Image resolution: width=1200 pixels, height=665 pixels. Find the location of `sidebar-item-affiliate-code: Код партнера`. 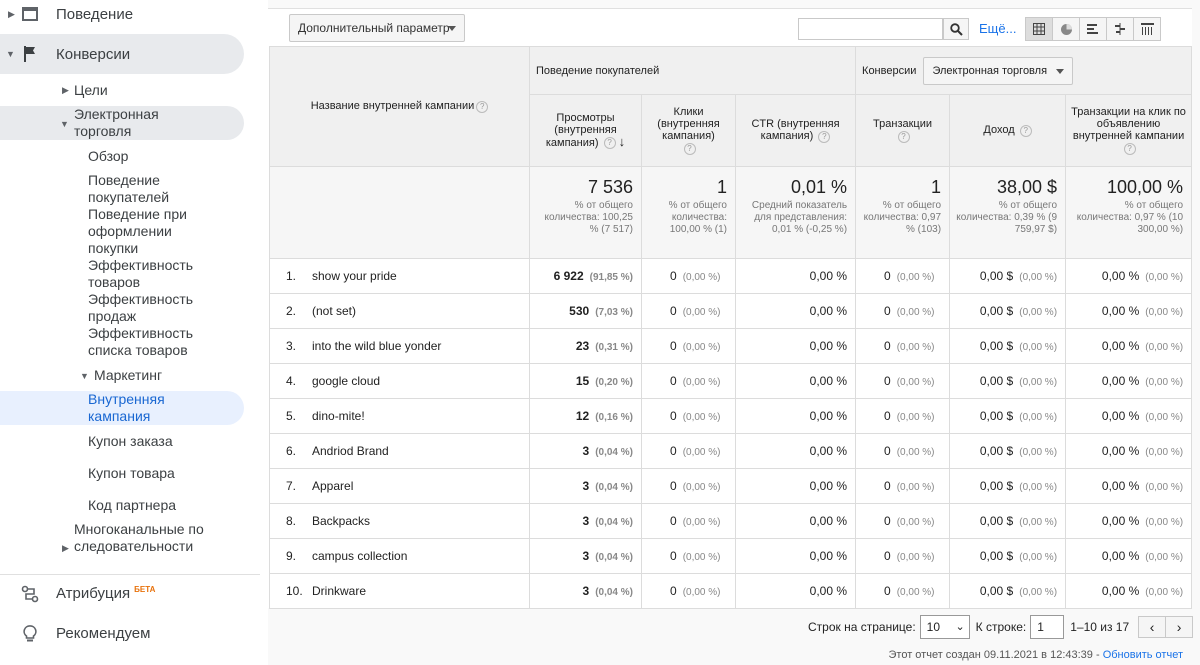

sidebar-item-affiliate-code: Код партнера is located at coordinates (132, 505).